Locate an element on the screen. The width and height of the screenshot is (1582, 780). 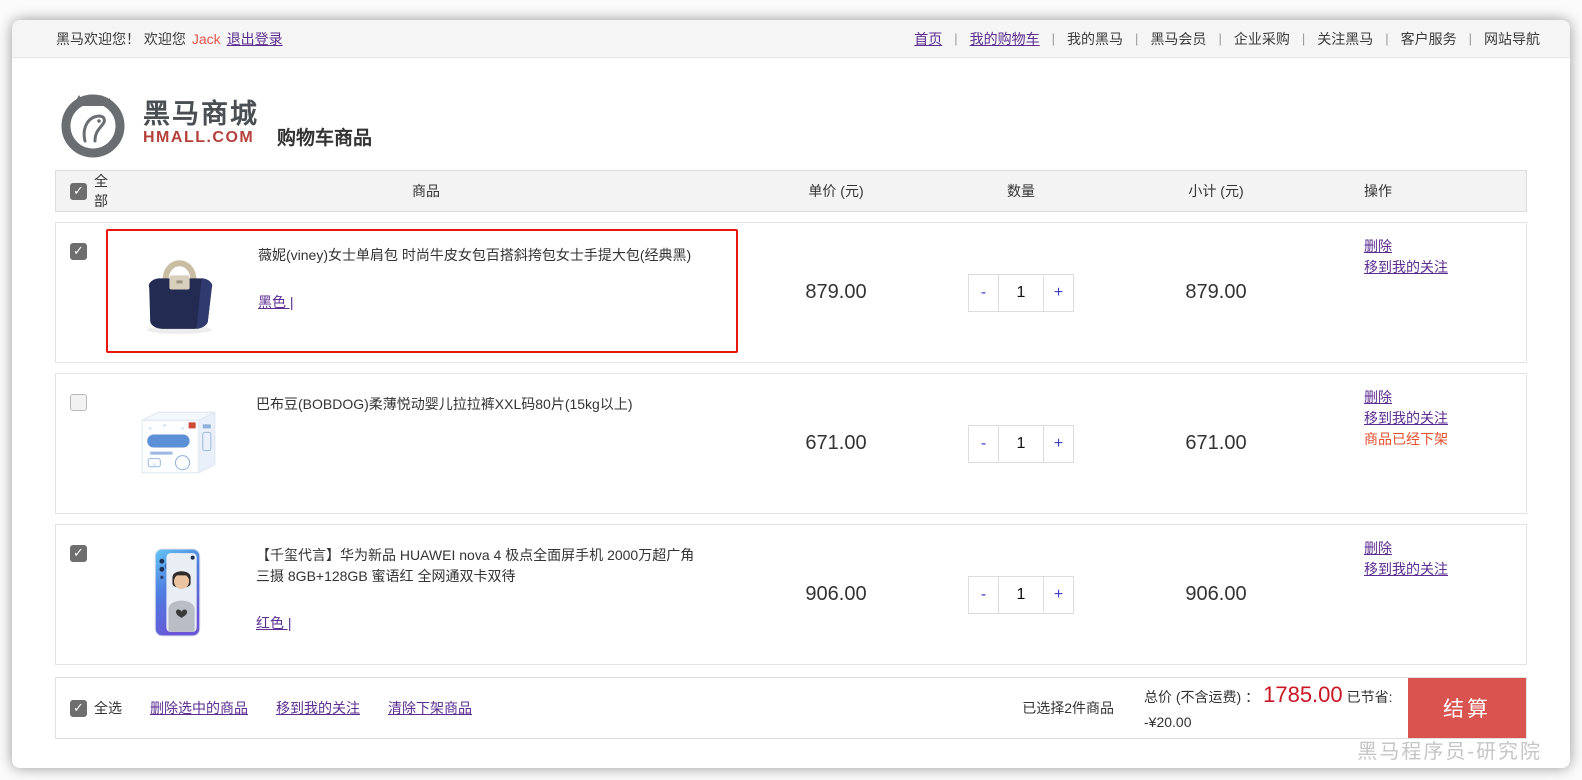
product-variant-link: 红色 | is located at coordinates (274, 623).